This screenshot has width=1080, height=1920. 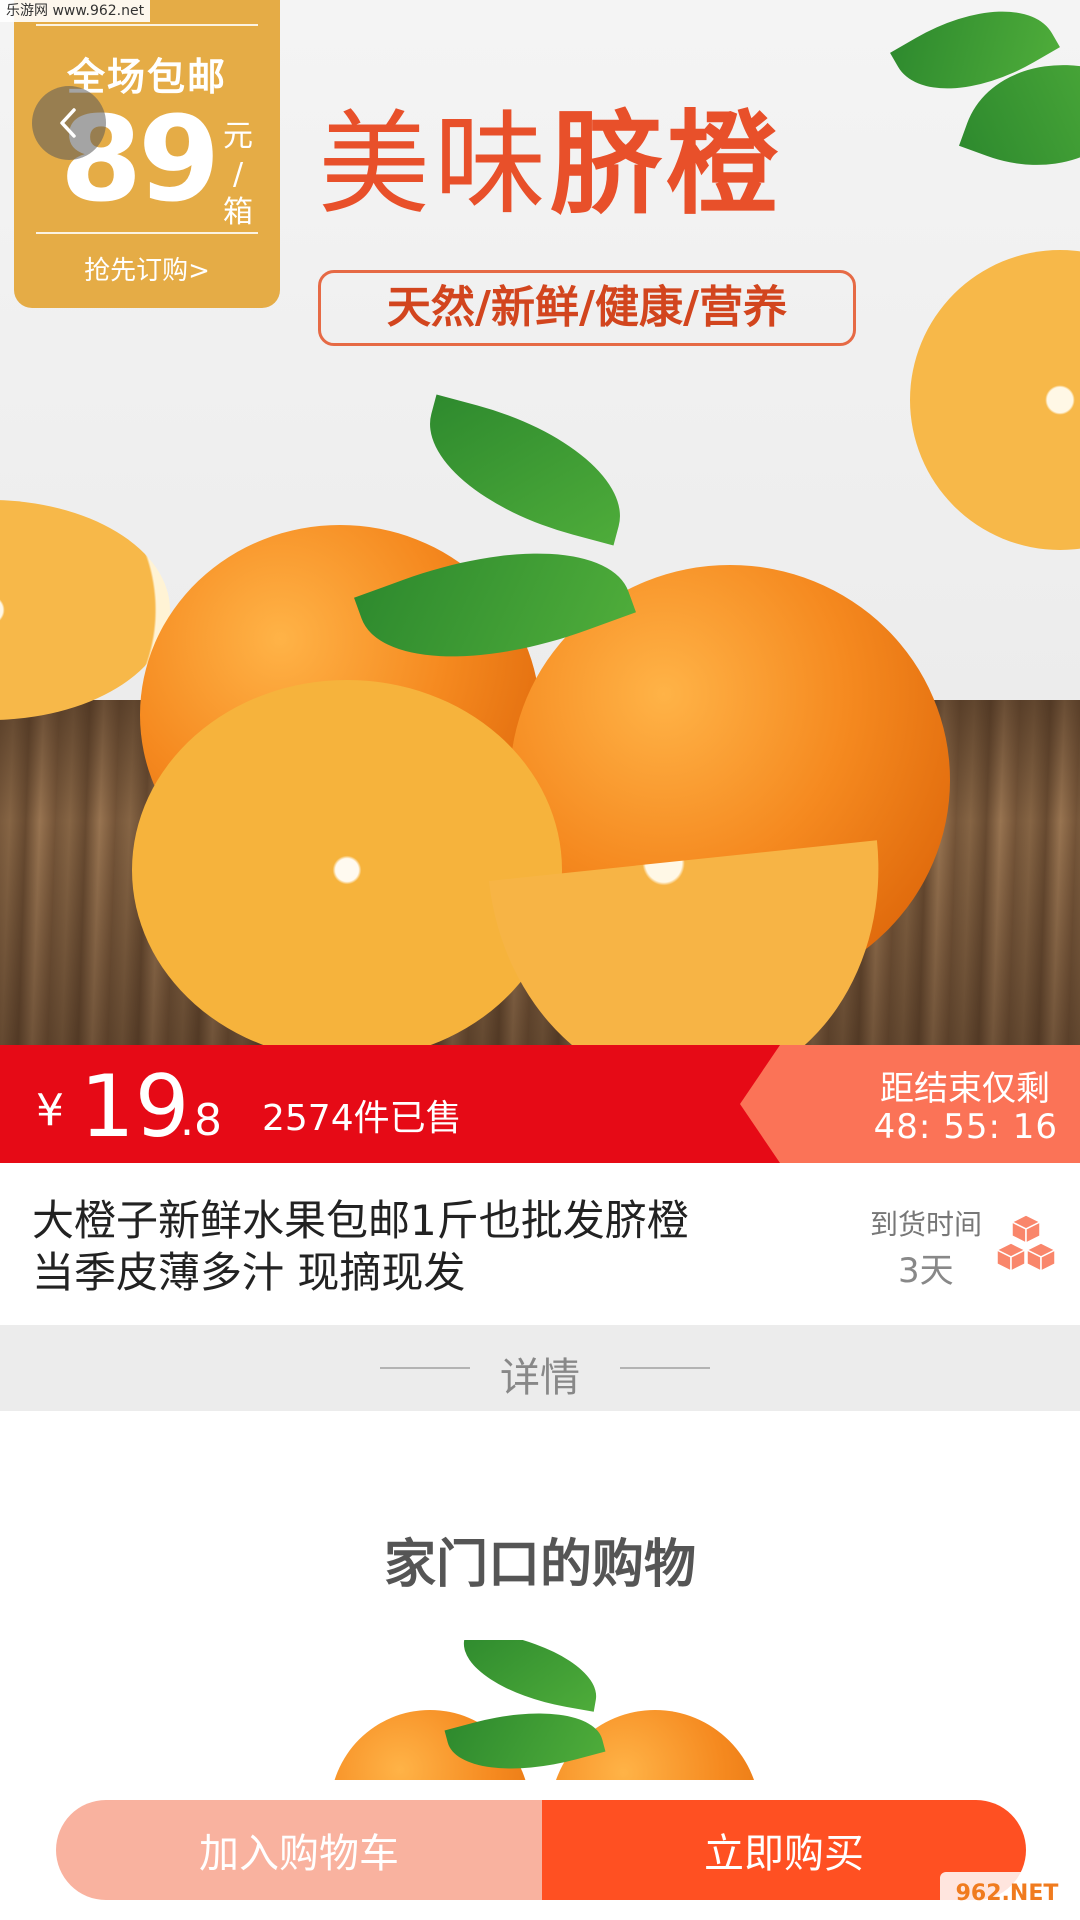 What do you see at coordinates (587, 308) in the screenshot?
I see `hero-tagline: 天然/新鲜/健康/营养` at bounding box center [587, 308].